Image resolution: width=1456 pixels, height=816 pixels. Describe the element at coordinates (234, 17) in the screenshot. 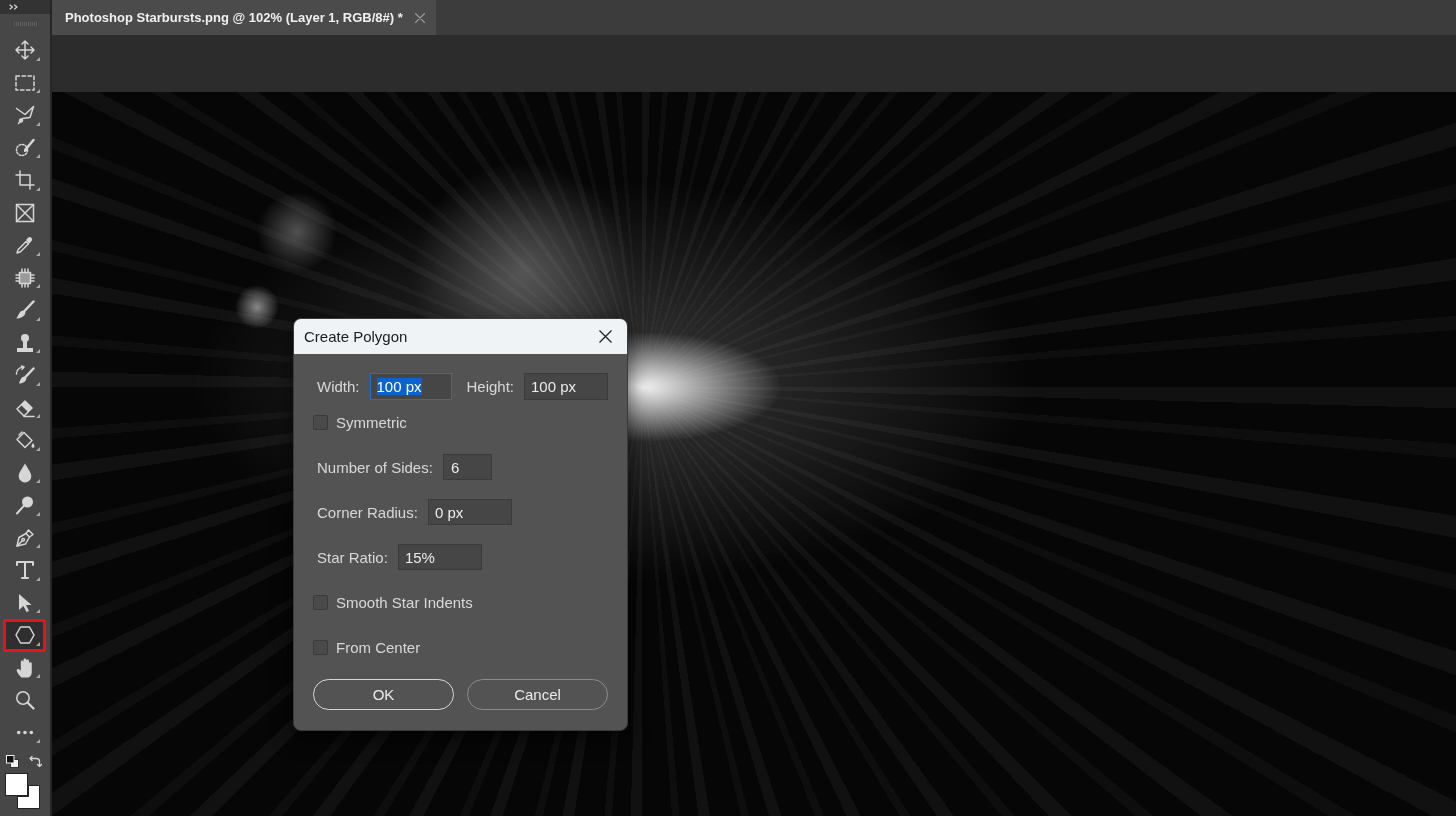

I see `tab-title: Photoshop Starbursts.png @ 102% (Layer 1, RGB/8#) *` at that location.